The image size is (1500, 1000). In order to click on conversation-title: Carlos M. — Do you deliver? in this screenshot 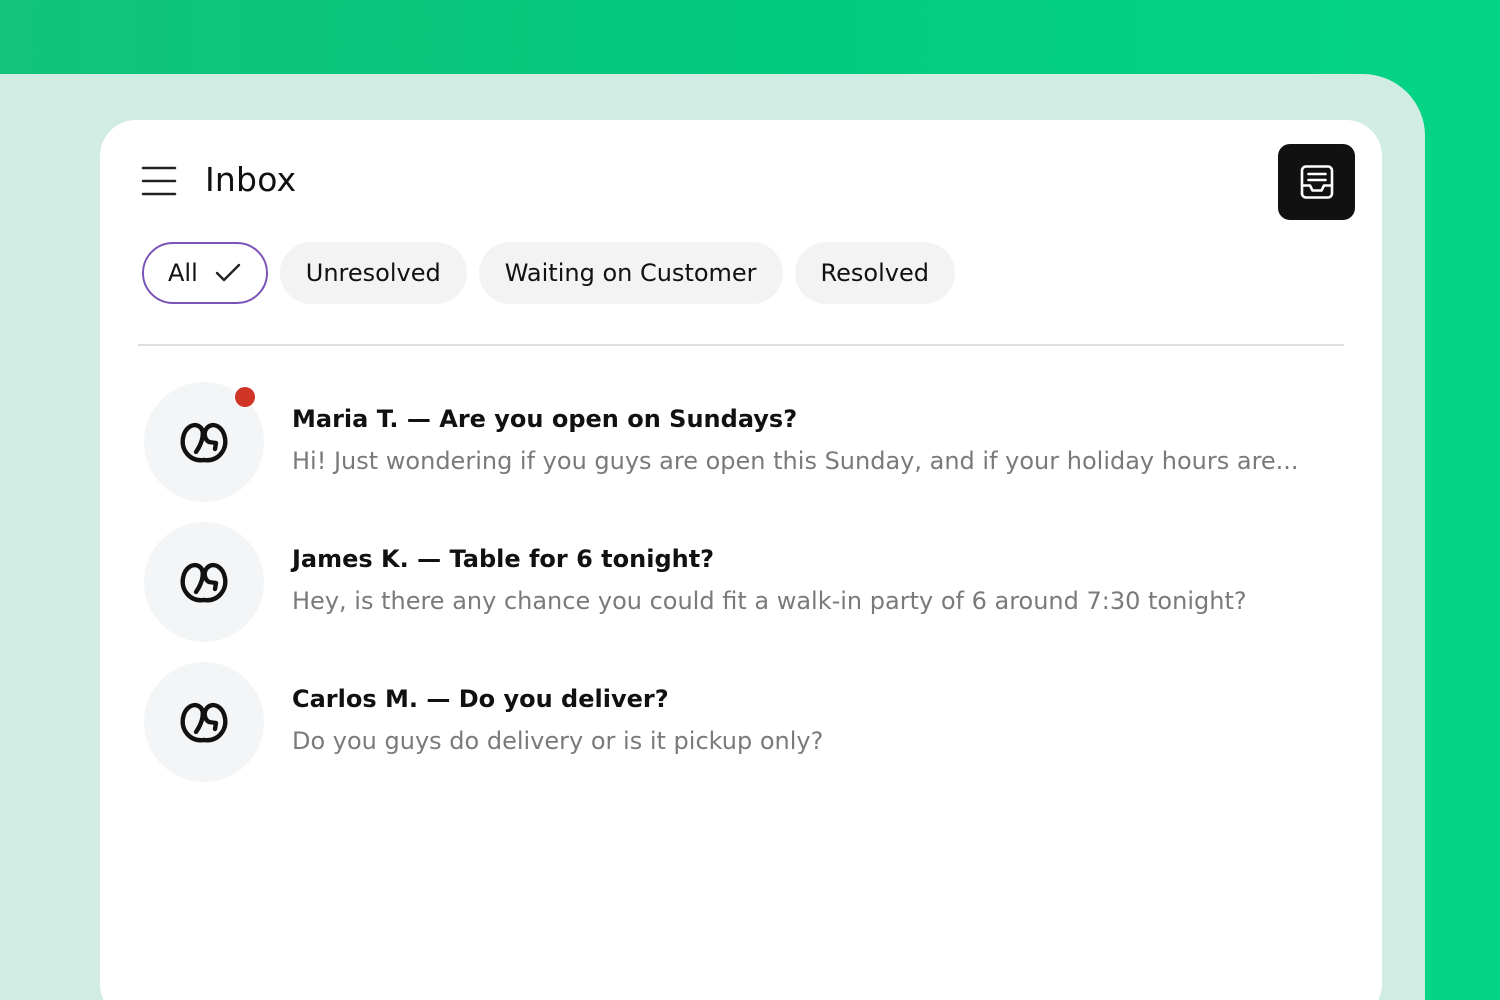, I will do `click(480, 699)`.